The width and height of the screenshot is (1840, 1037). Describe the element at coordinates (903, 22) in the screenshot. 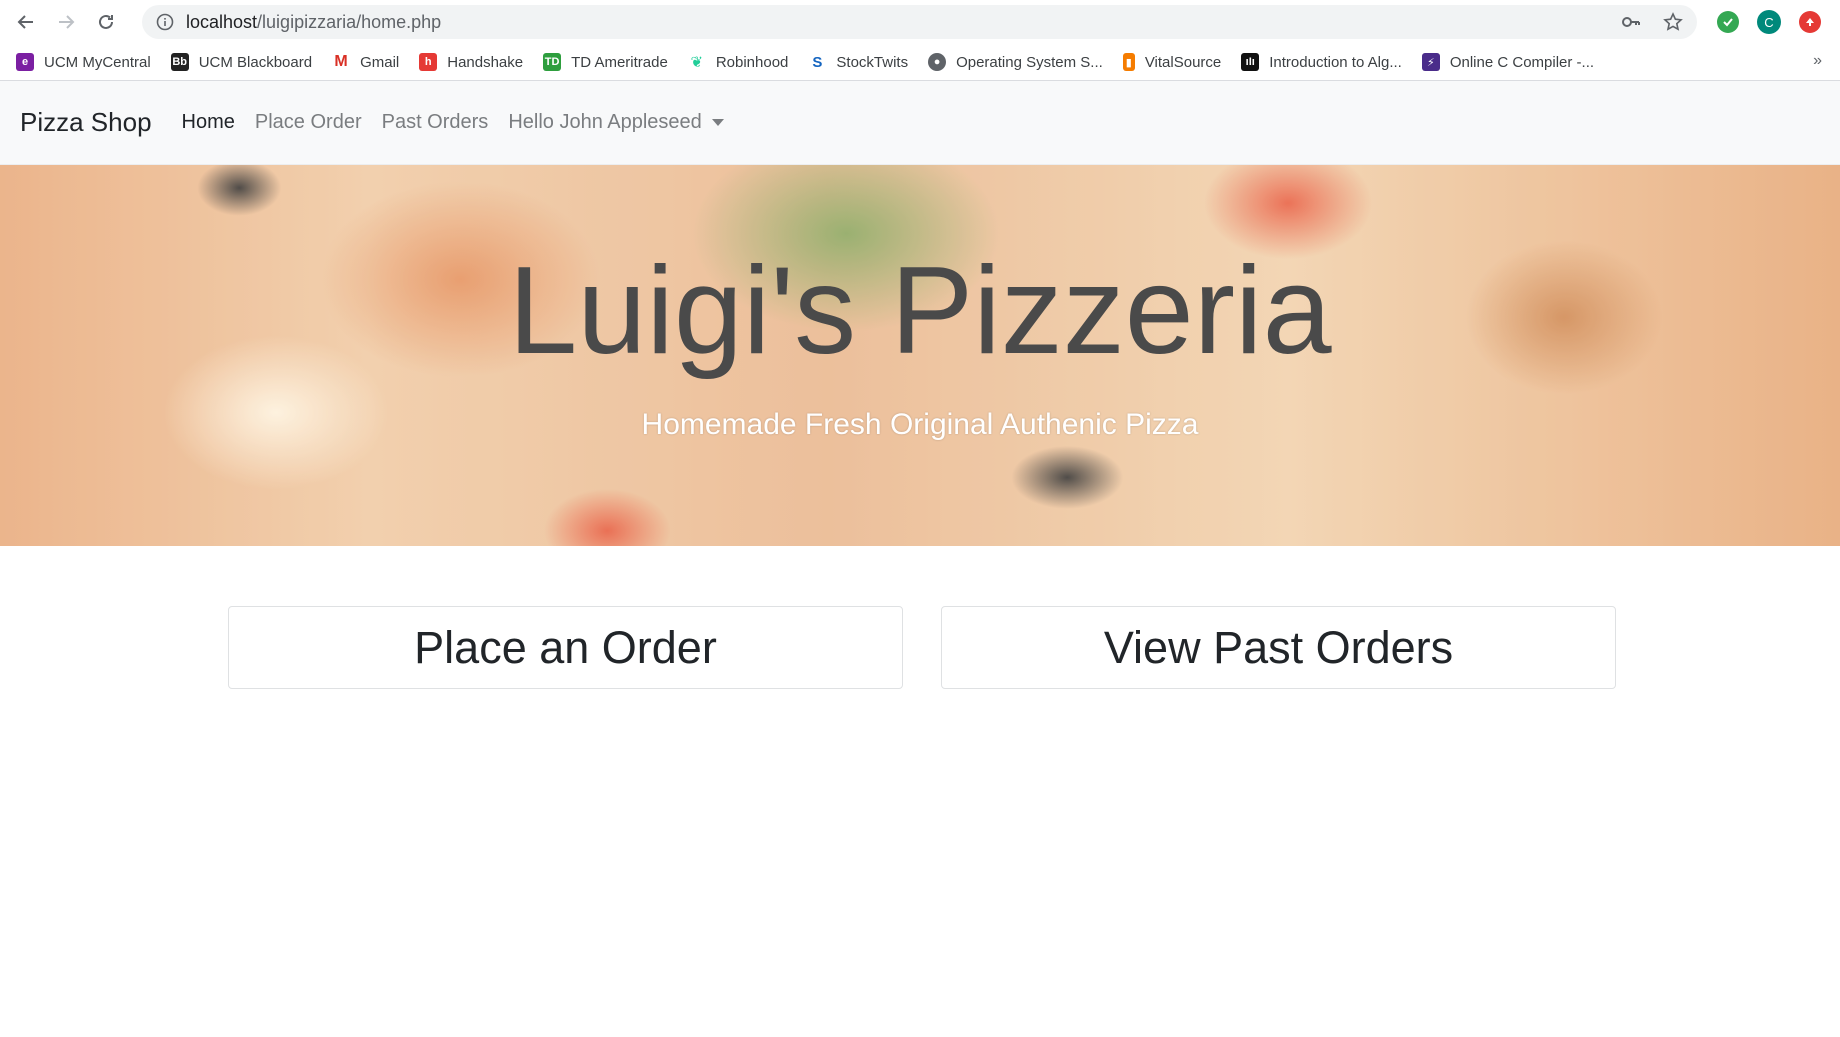

I see `url-text: localhost/luigipizzaria/home.php` at that location.